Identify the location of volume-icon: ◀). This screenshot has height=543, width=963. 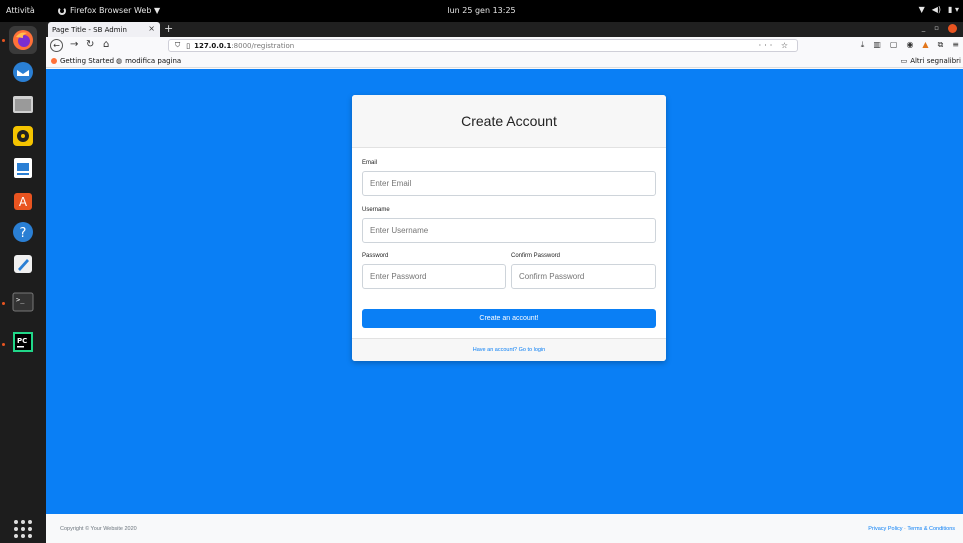
(936, 9).